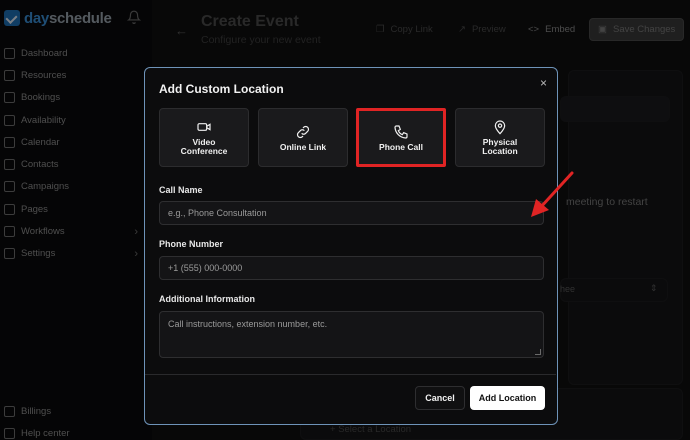 The image size is (690, 440). What do you see at coordinates (500, 127) in the screenshot?
I see `map-pin-icon` at bounding box center [500, 127].